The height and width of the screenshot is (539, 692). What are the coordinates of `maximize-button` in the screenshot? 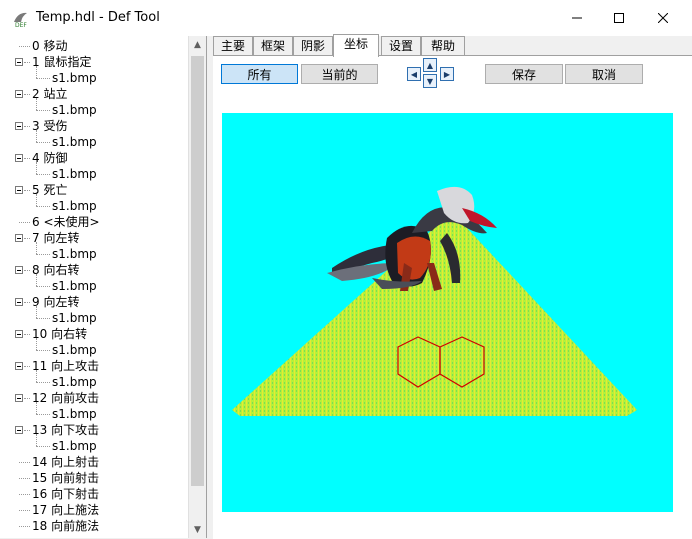 It's located at (619, 18).